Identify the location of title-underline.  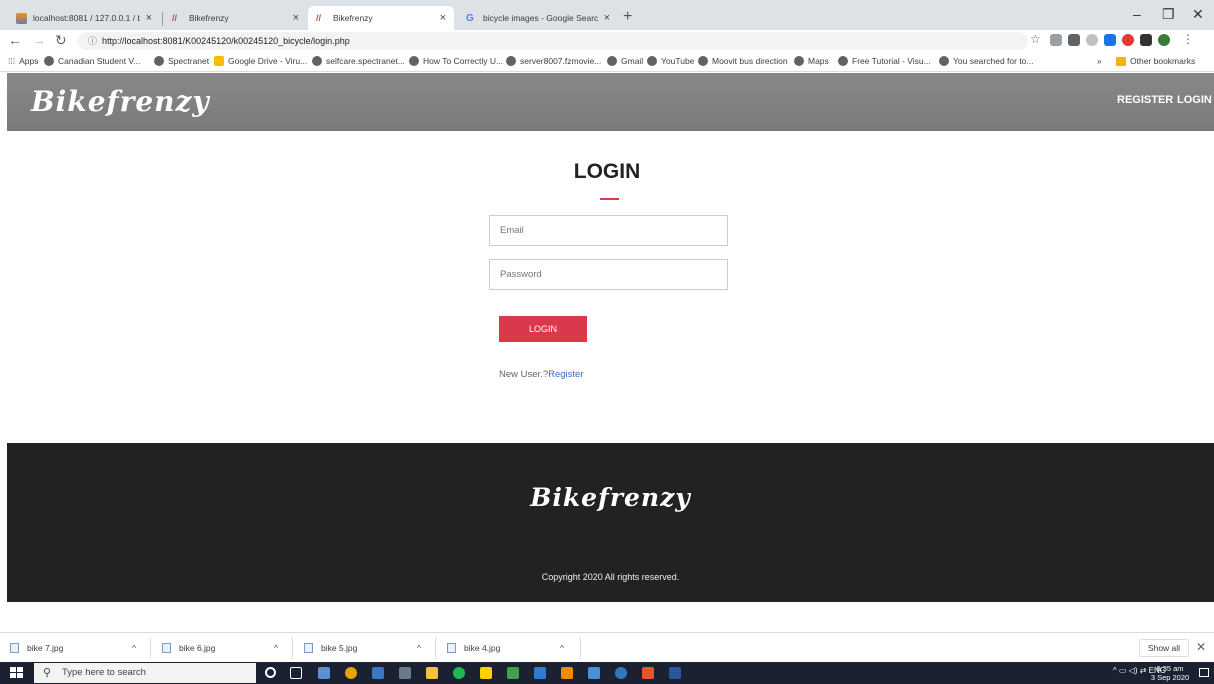
(609, 199).